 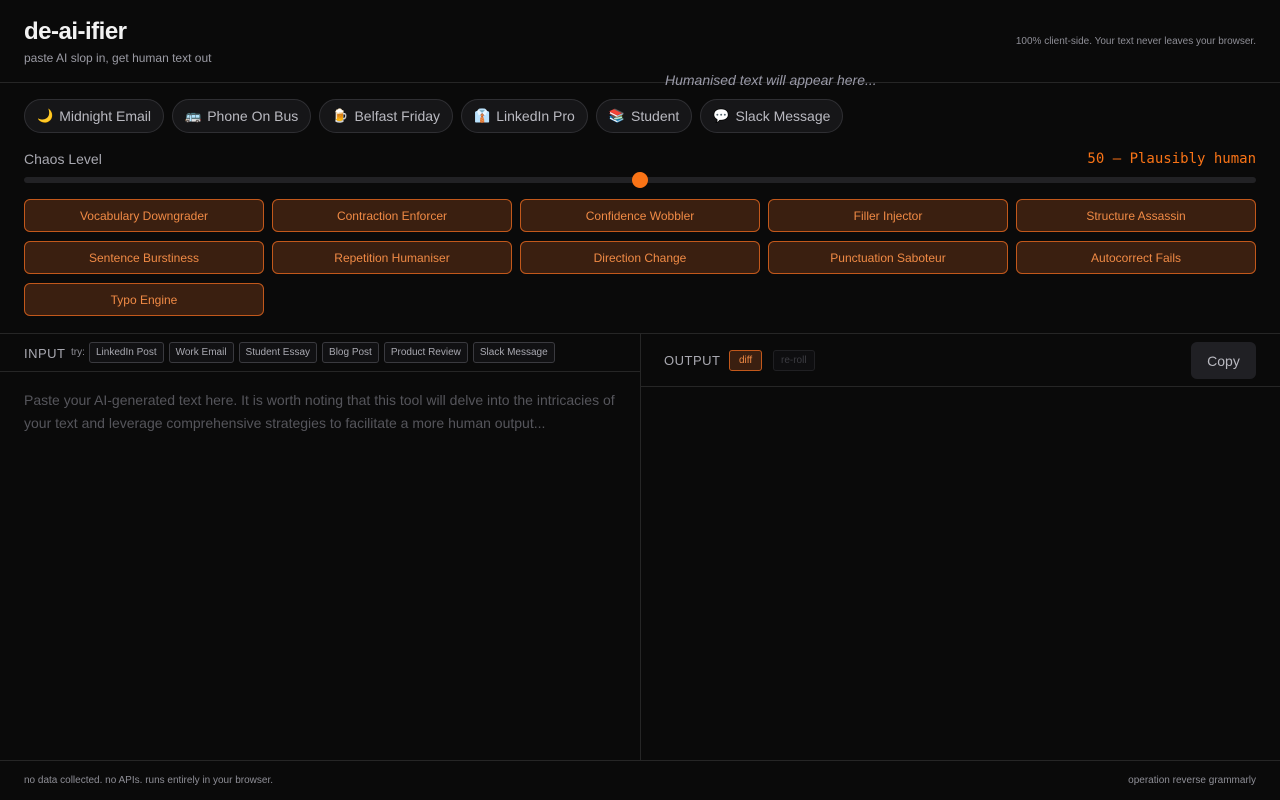 I want to click on preset-label: Slack Message, so click(x=783, y=116).